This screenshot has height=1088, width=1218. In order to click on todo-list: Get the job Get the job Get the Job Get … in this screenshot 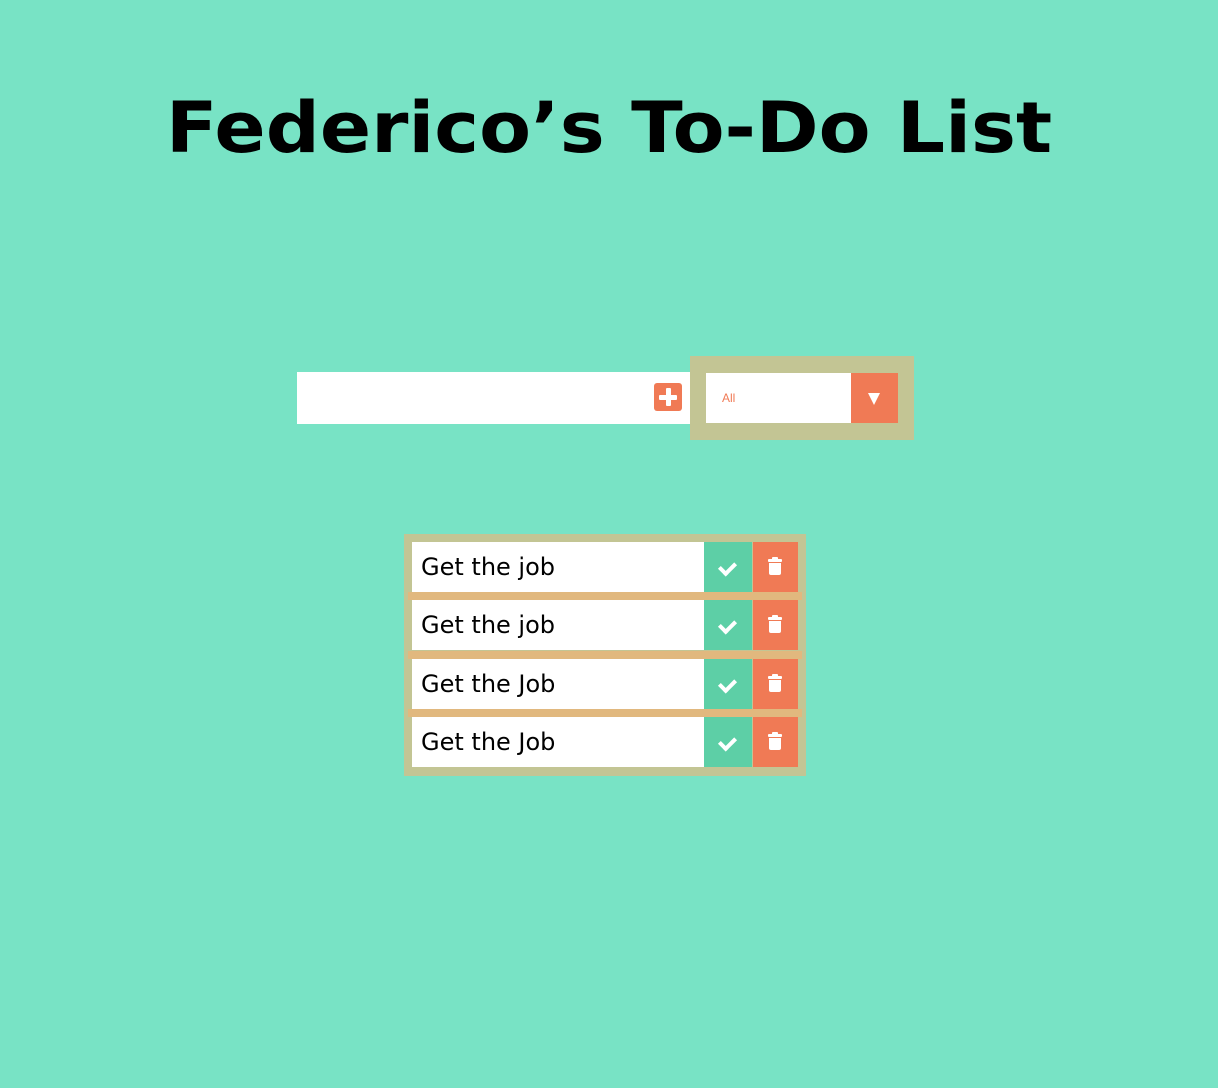, I will do `click(605, 655)`.